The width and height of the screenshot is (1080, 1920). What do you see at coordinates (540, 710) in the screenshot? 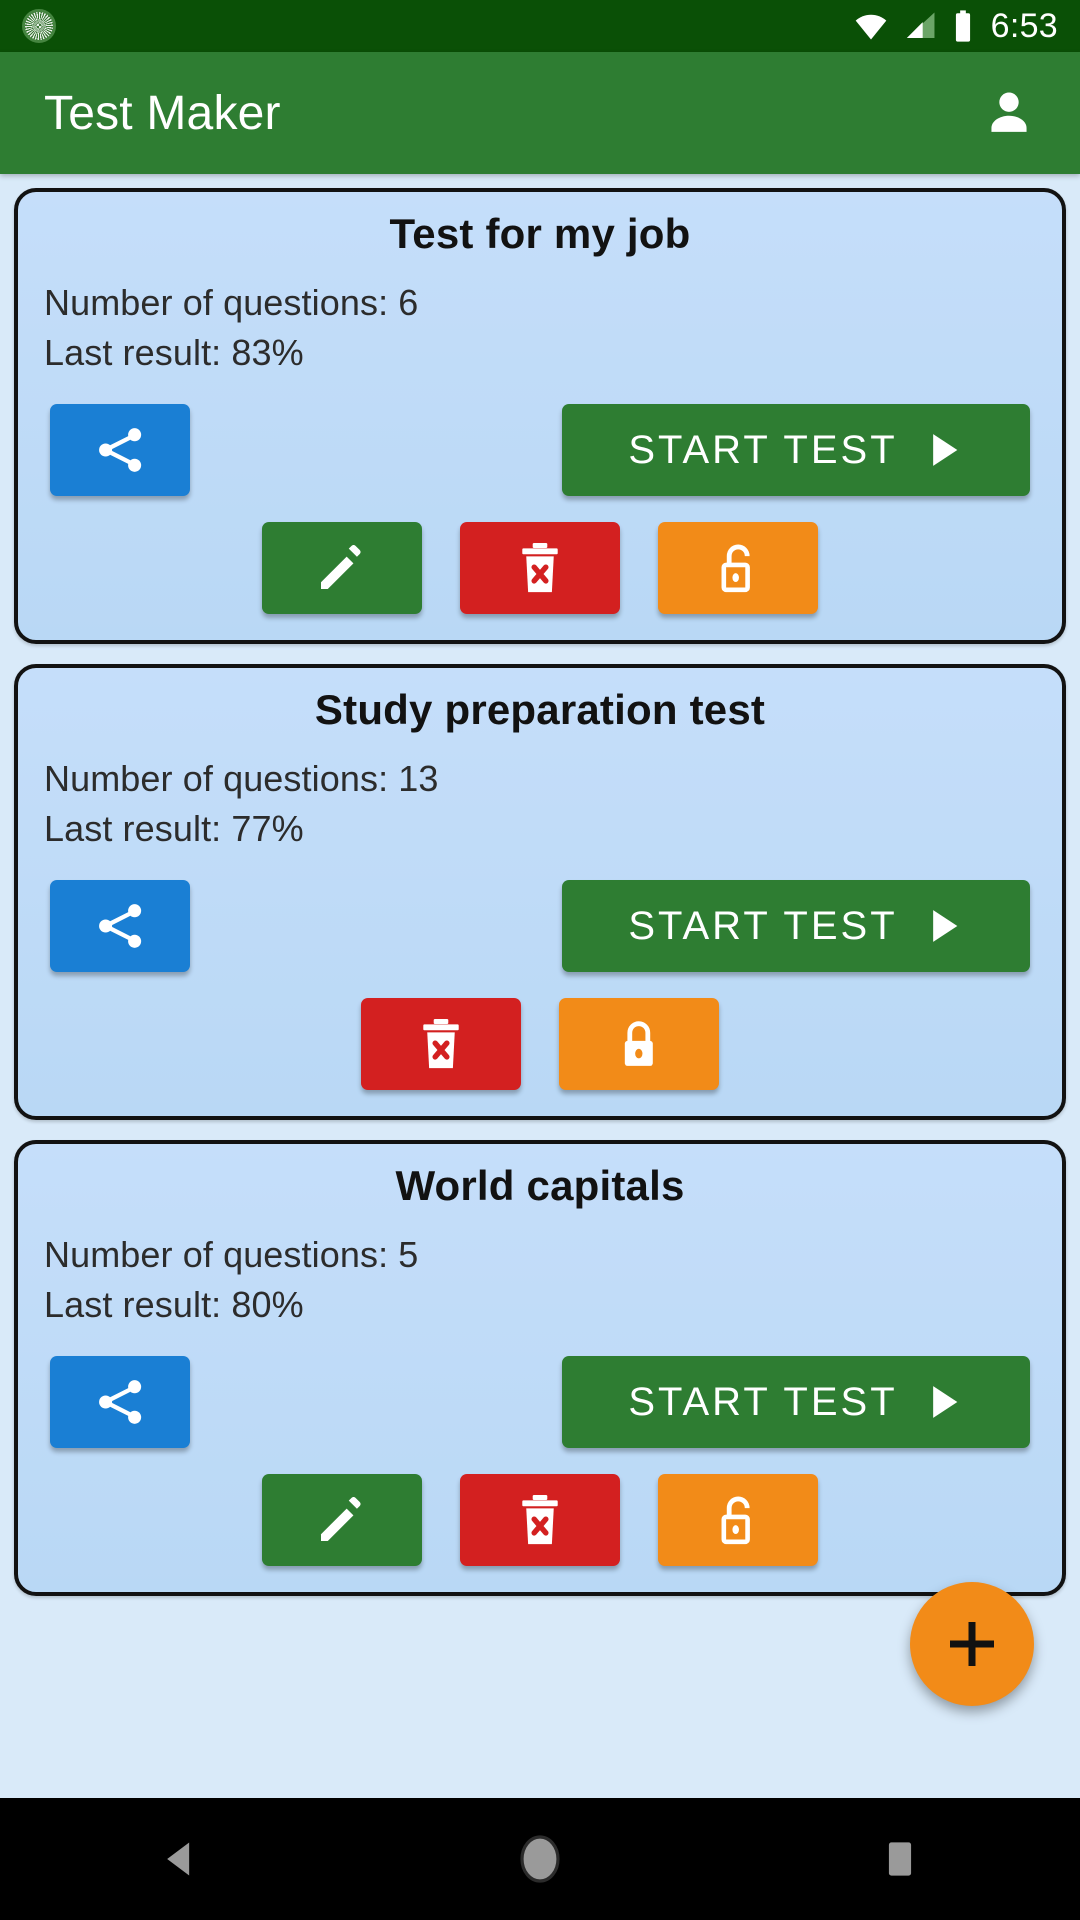
I see `test-card-title: Study preparation test` at bounding box center [540, 710].